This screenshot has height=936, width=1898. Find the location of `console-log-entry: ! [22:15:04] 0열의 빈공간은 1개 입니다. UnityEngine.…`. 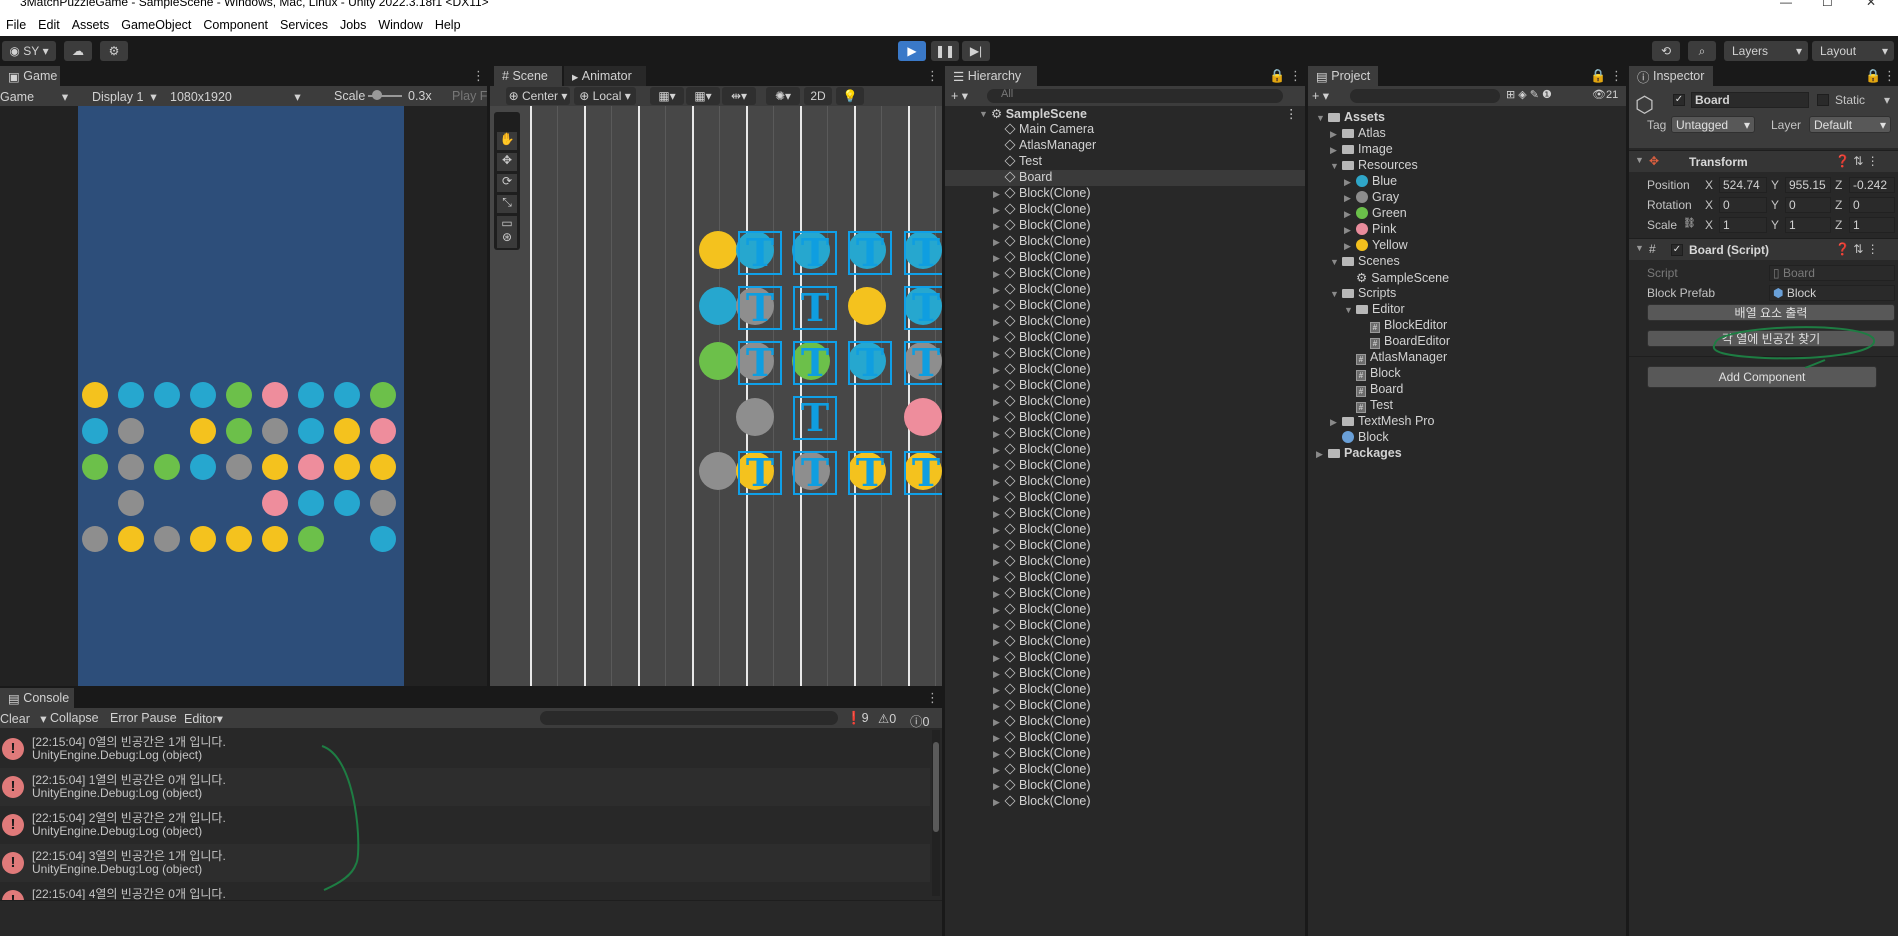

console-log-entry: ! [22:15:04] 0열의 빈공간은 1개 입니다. UnityEngine.… is located at coordinates (465, 749).